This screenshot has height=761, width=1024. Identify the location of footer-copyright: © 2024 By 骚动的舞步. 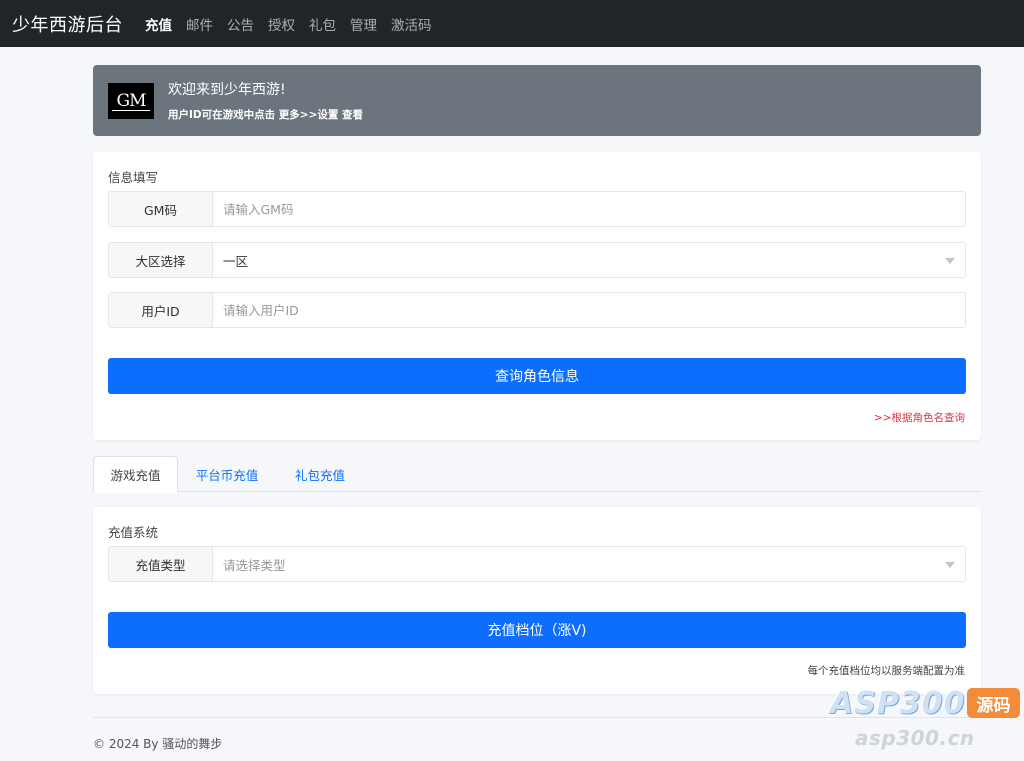
(158, 744).